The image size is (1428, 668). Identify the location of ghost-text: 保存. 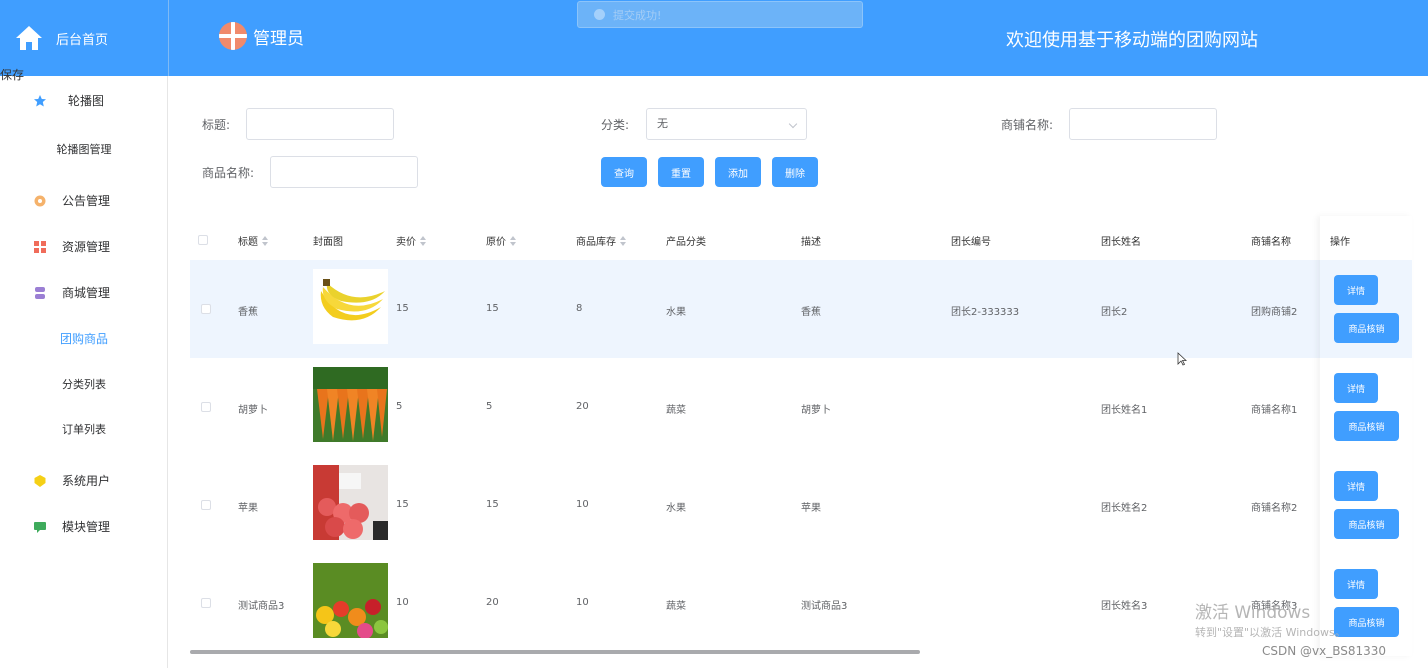
(12, 75).